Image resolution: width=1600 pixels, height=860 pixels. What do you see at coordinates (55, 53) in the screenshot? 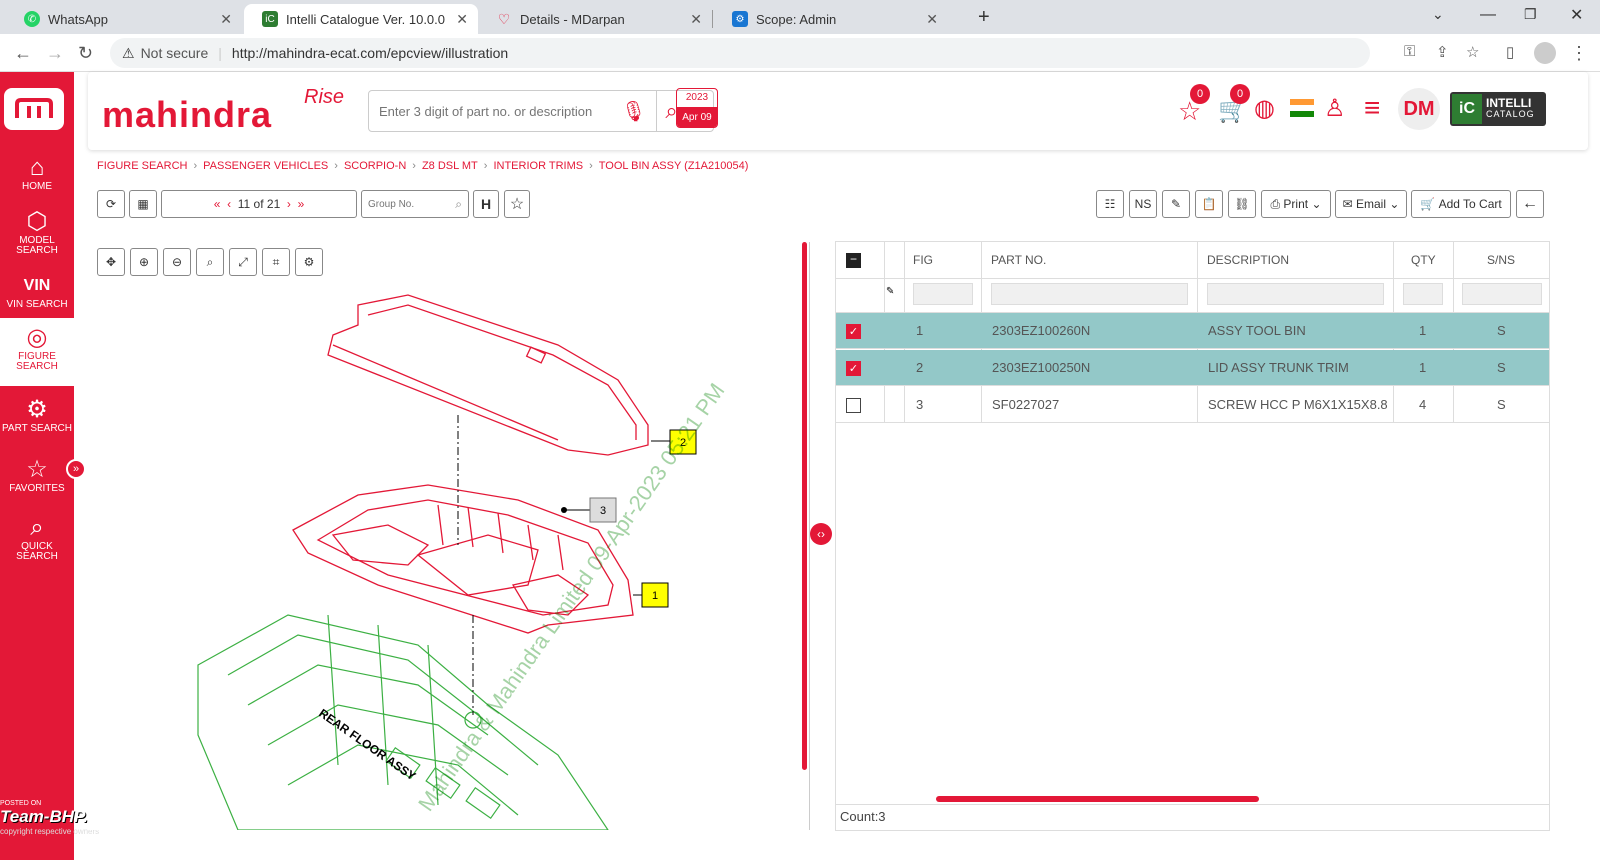
I see `forward-icon: →` at bounding box center [55, 53].